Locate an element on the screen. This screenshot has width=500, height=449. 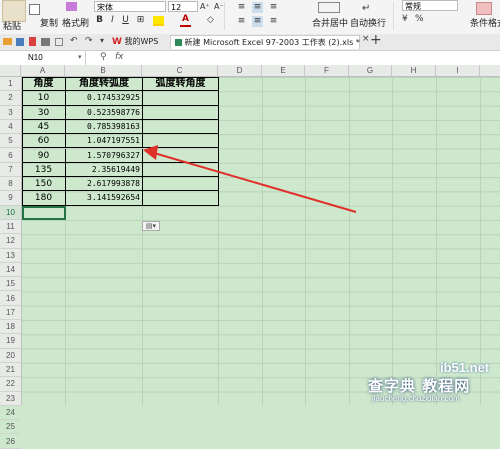
watermark-brand: 查字典 教程网 is located at coordinates (419, 386).